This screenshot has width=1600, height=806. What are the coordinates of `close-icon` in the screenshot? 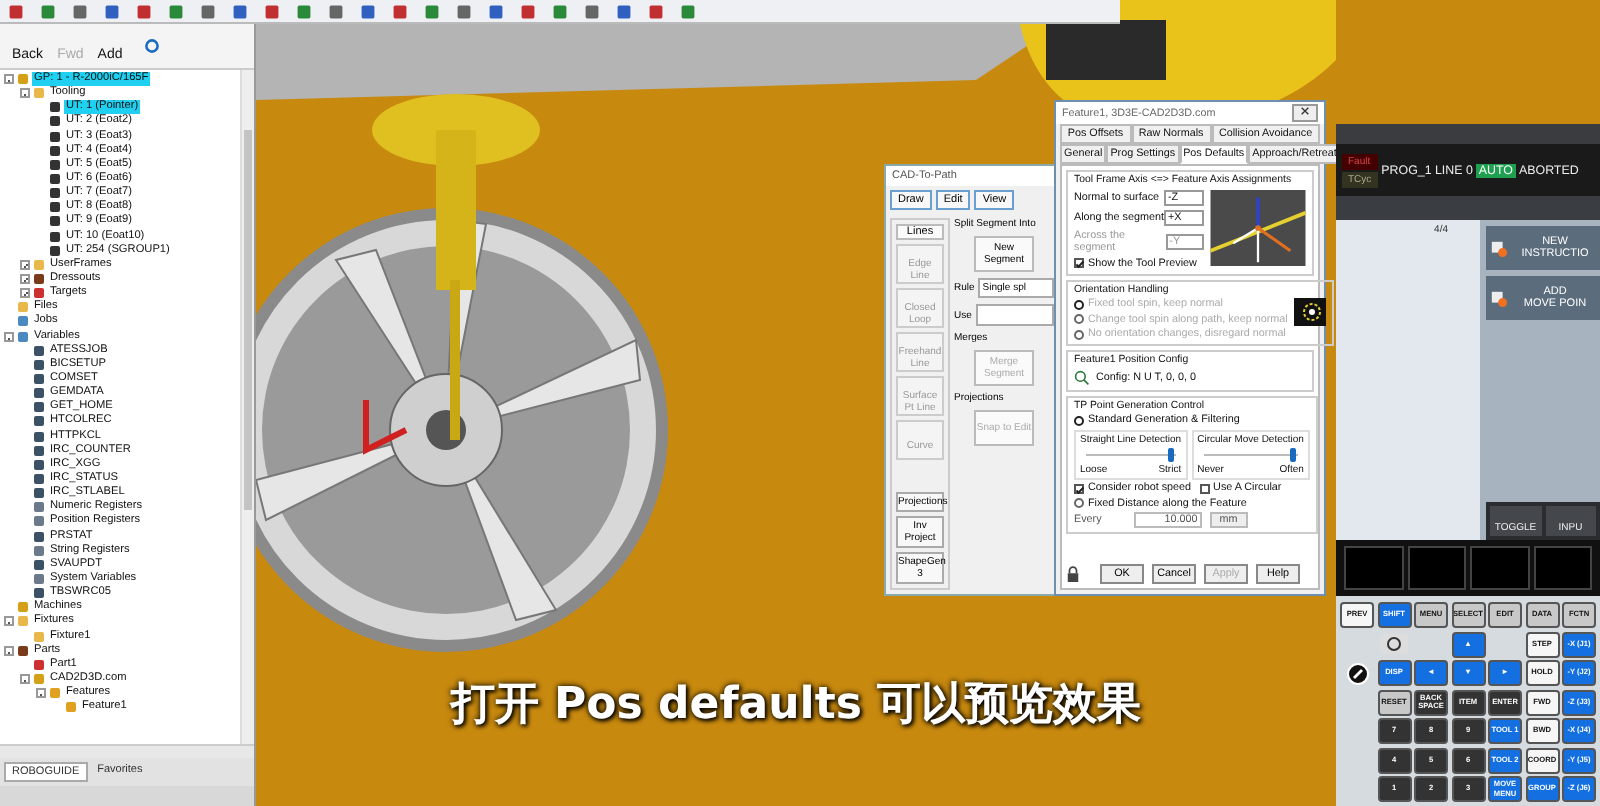 It's located at (1305, 111).